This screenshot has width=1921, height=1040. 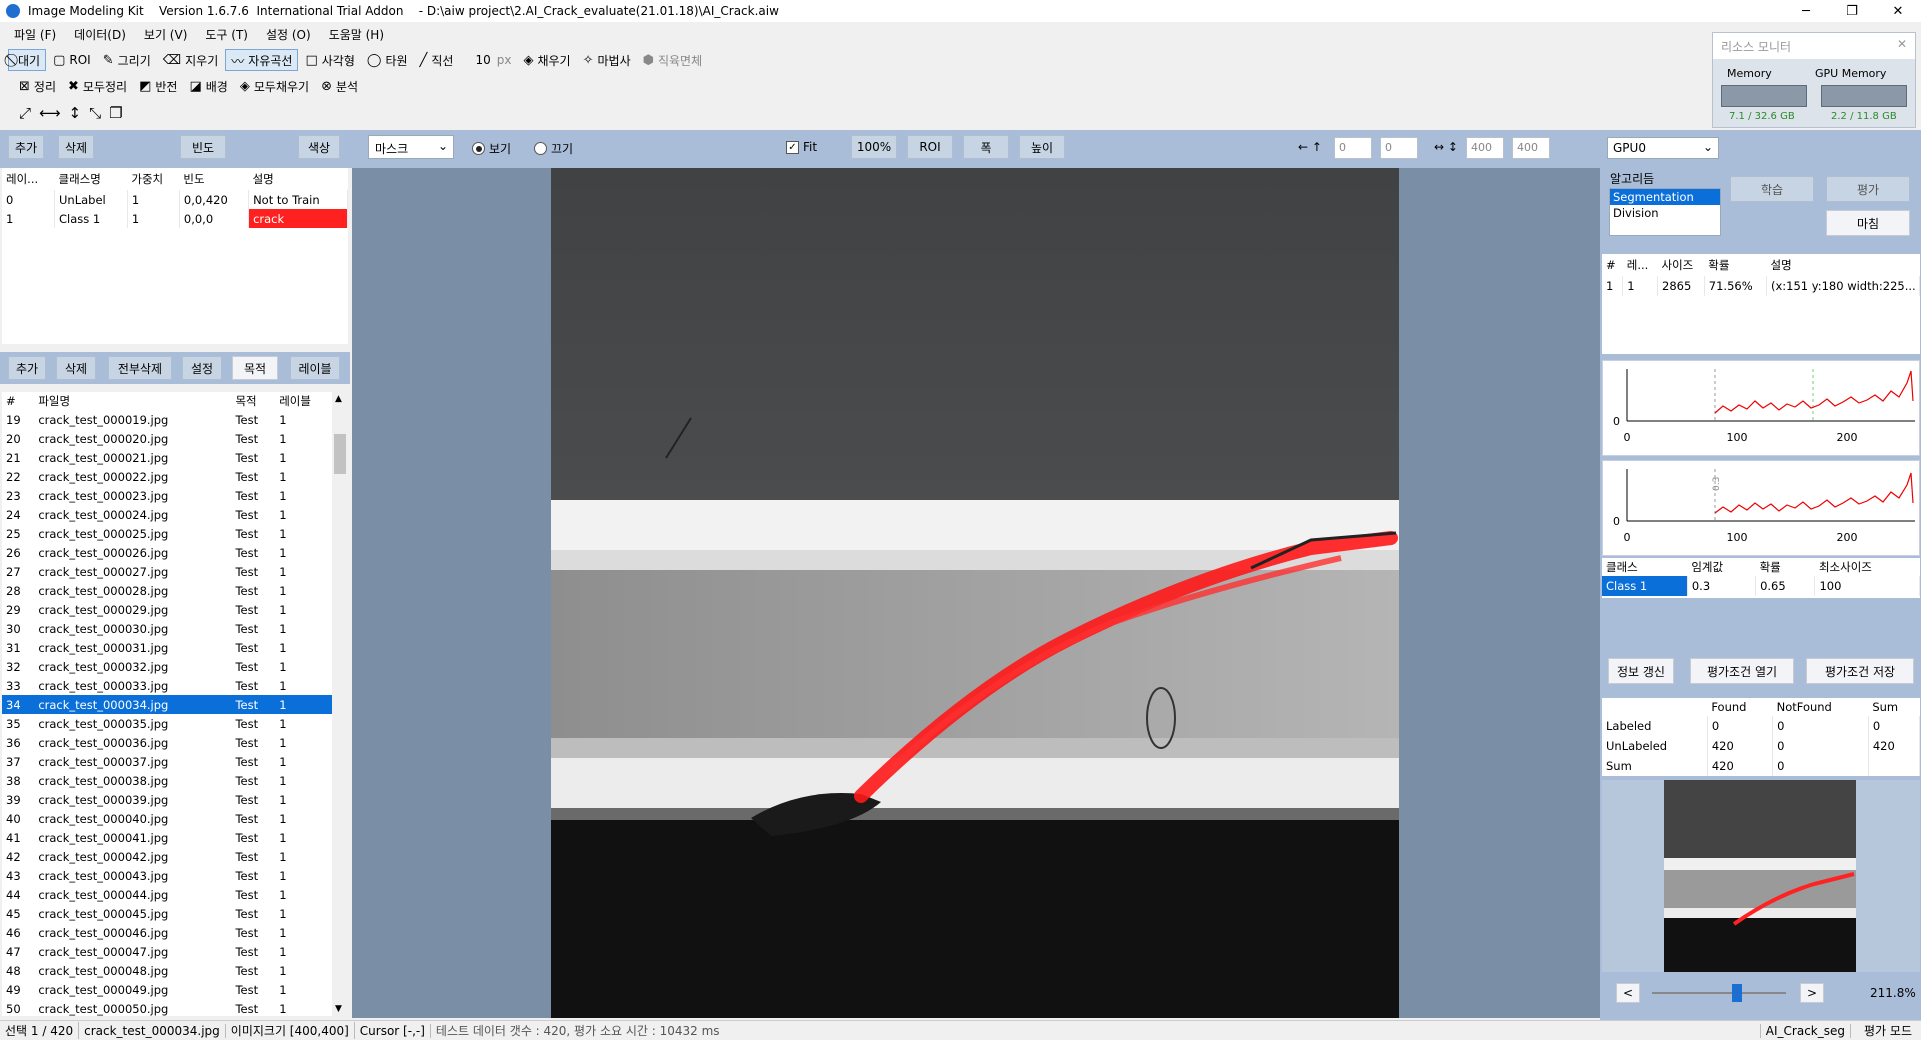 I want to click on class-row: 1 Class 1 1 0,0,0 crack, so click(x=175, y=218).